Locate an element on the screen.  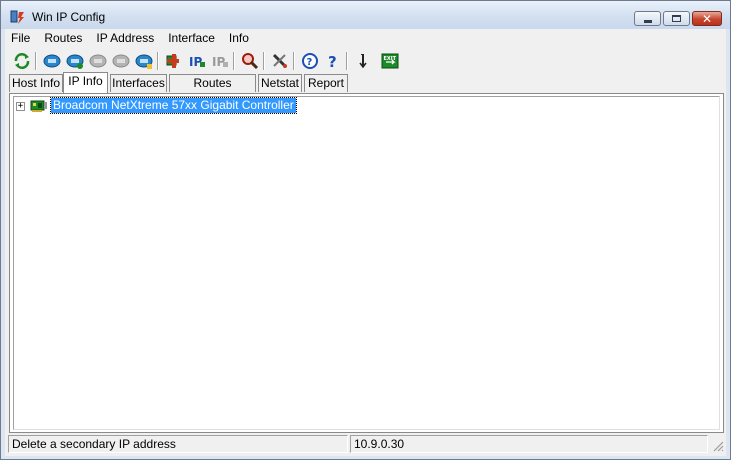
exit-label: EXIT is located at coordinates (390, 59).